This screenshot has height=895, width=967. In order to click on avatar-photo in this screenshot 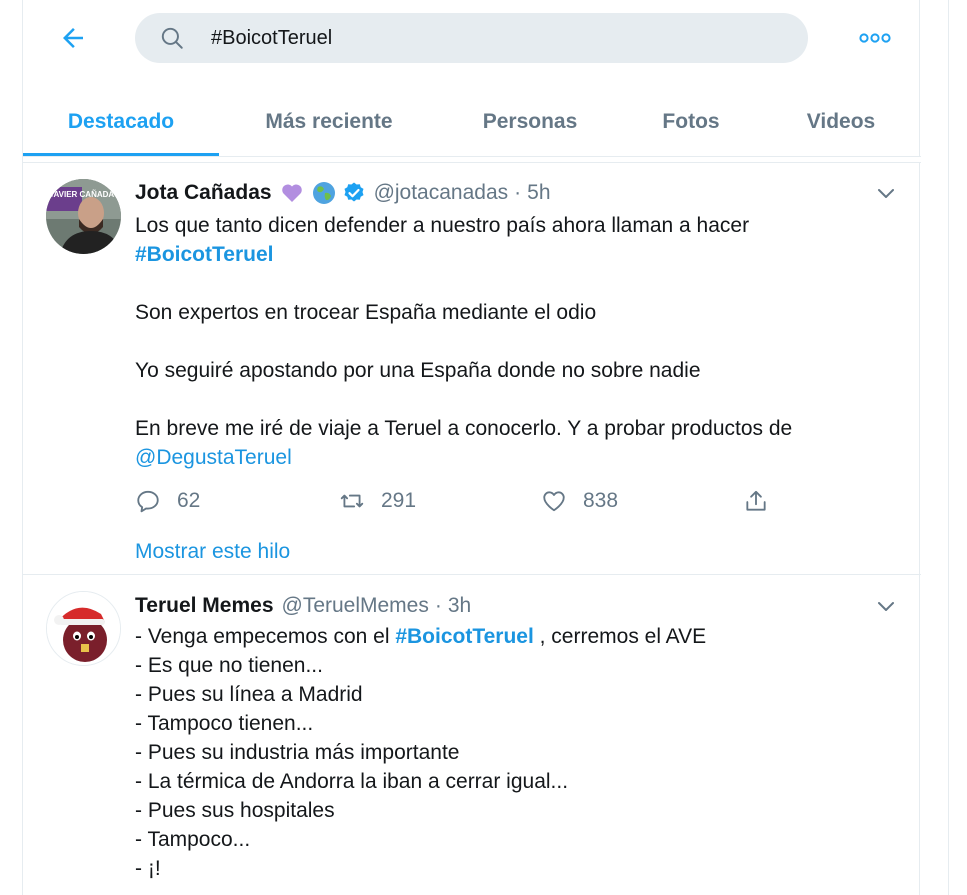, I will do `click(83, 628)`.